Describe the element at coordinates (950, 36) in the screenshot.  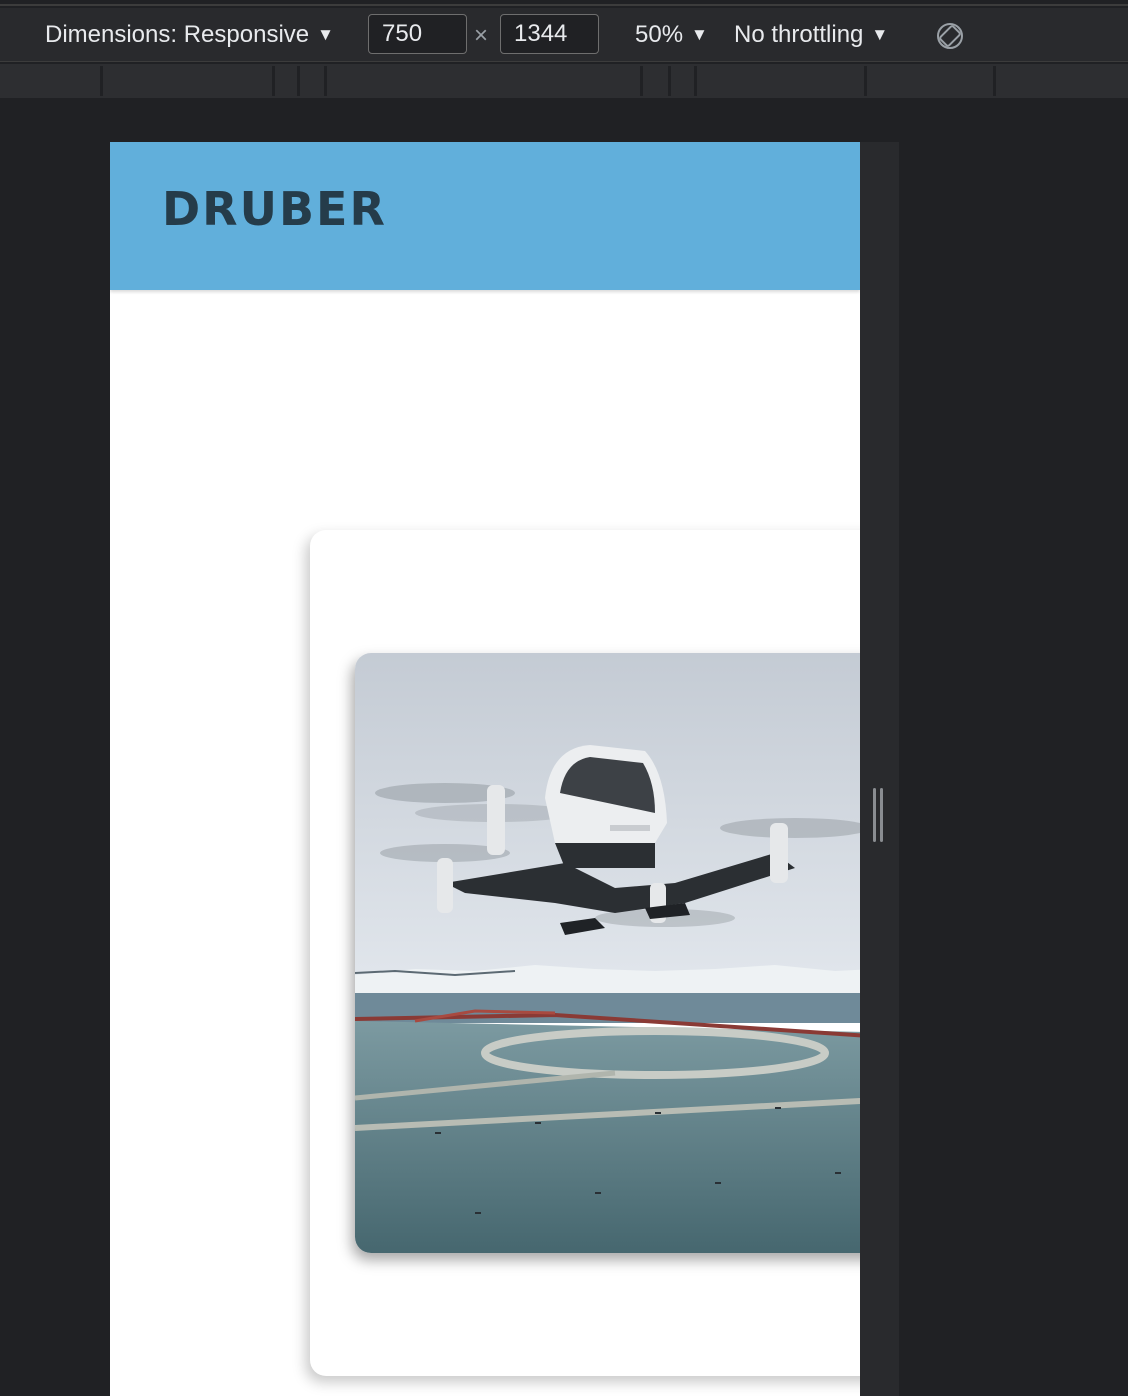
I see `rotate-device-icon` at that location.